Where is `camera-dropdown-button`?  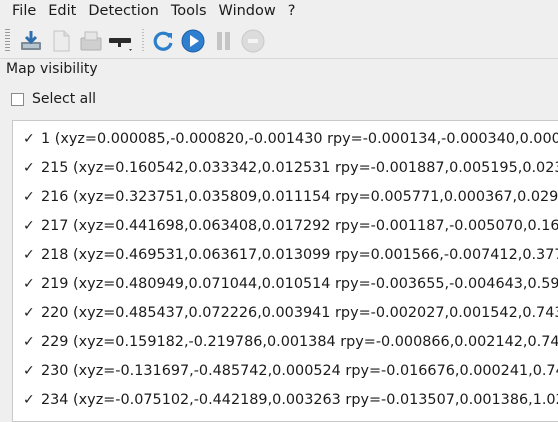 camera-dropdown-button is located at coordinates (122, 41).